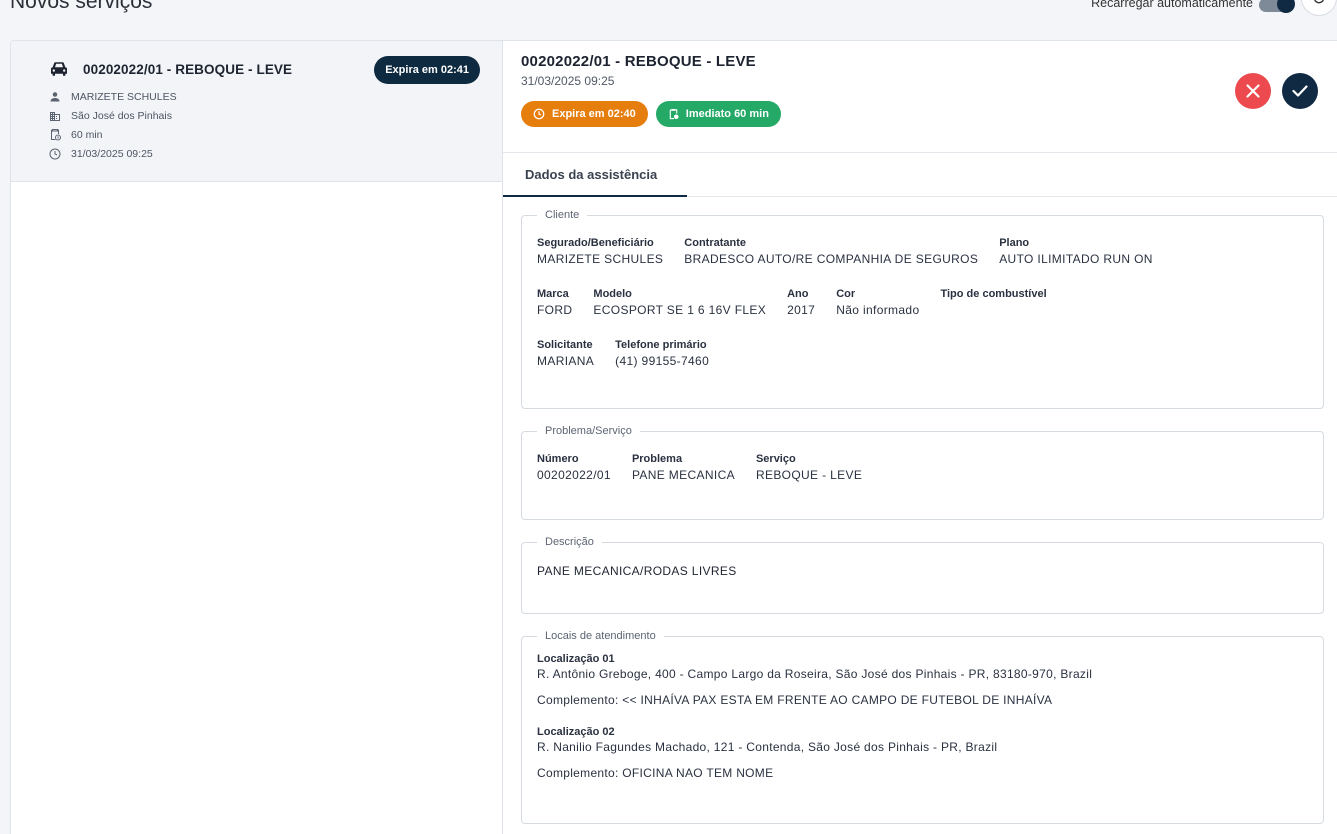 This screenshot has height=834, width=1337. I want to click on car-icon, so click(59, 69).